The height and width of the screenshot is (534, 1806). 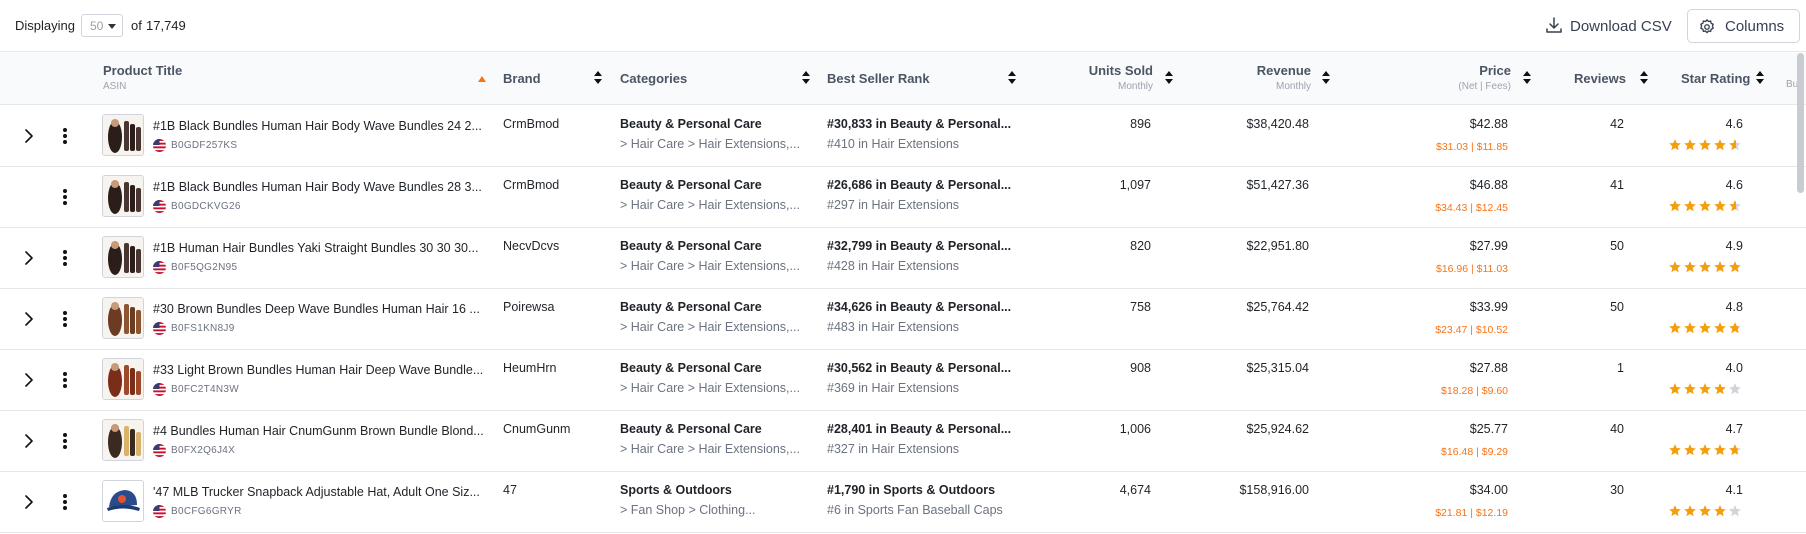 What do you see at coordinates (112, 26) in the screenshot?
I see `chevron-down-icon` at bounding box center [112, 26].